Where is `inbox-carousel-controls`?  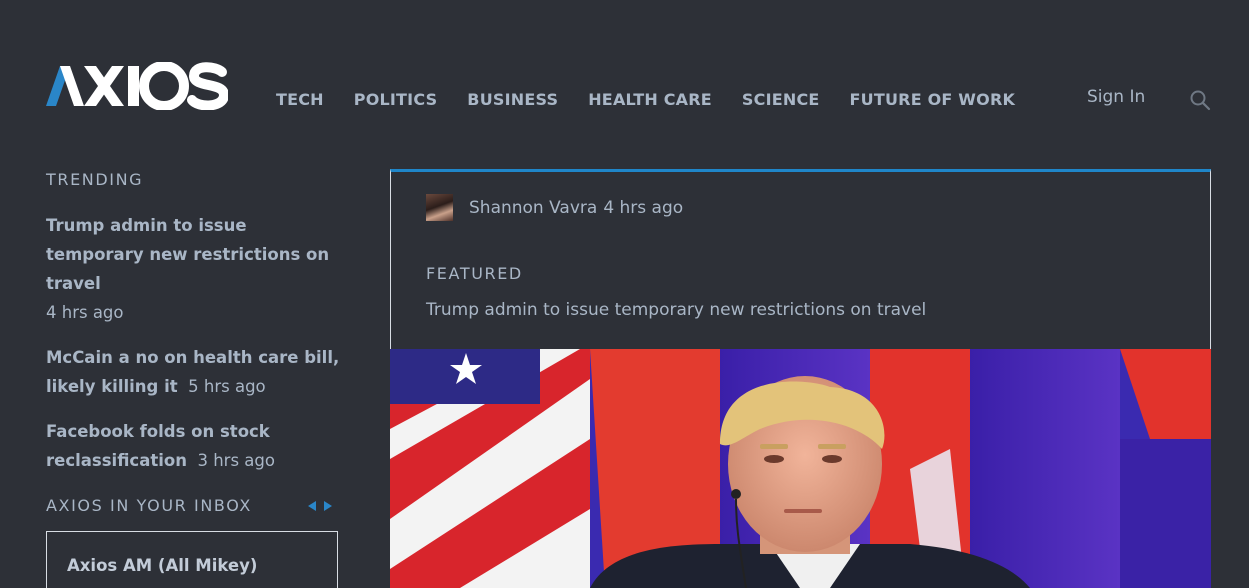 inbox-carousel-controls is located at coordinates (320, 506).